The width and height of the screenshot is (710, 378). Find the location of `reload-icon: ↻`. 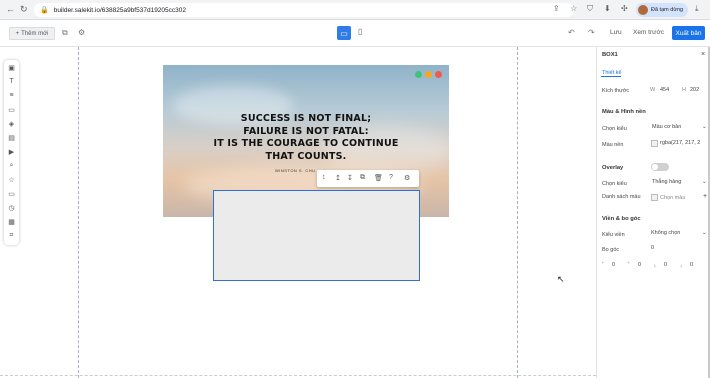

reload-icon: ↻ is located at coordinates (24, 9).